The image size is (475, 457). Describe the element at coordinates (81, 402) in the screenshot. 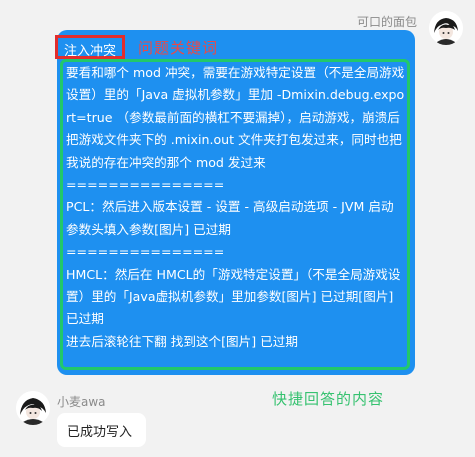

I see `sender-name-bottom: 小麦awa` at that location.